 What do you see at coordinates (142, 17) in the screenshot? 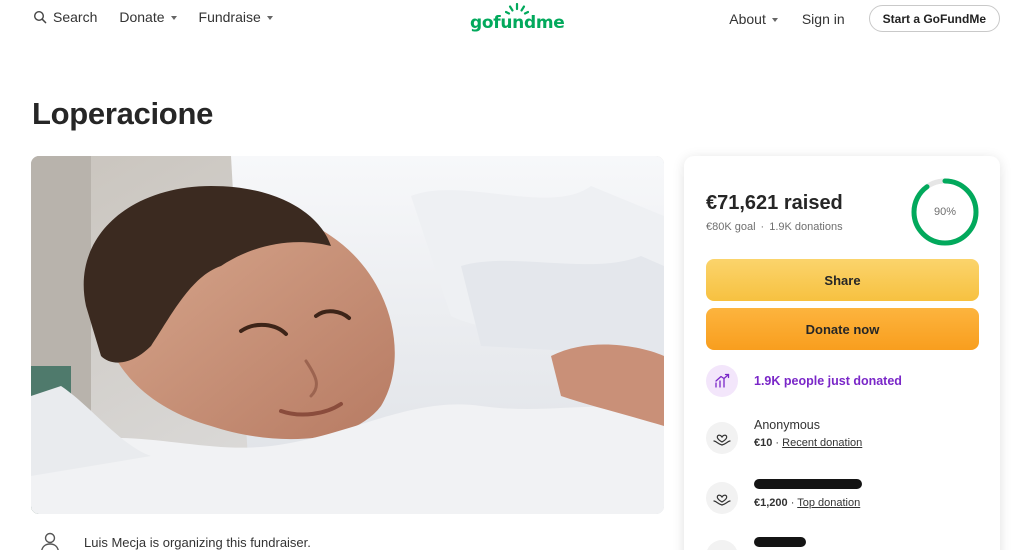
I see `donate-menu-label: Donate` at bounding box center [142, 17].